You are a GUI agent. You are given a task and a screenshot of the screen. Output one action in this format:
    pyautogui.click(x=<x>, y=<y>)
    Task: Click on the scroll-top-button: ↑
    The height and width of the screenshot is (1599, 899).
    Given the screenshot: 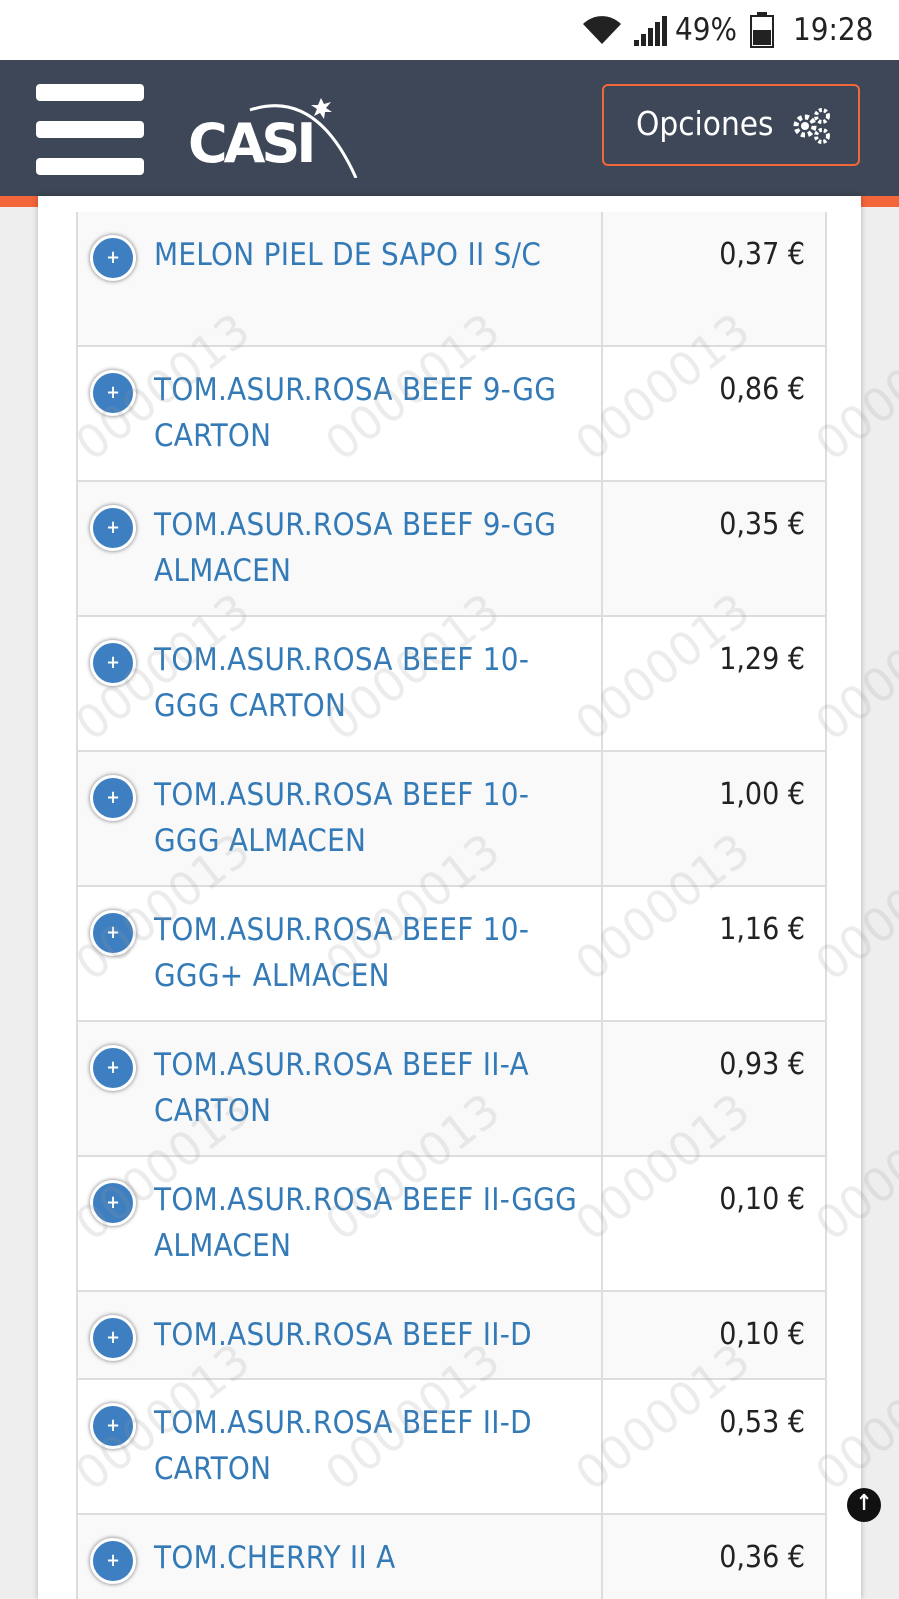 What is the action you would take?
    pyautogui.click(x=864, y=1505)
    